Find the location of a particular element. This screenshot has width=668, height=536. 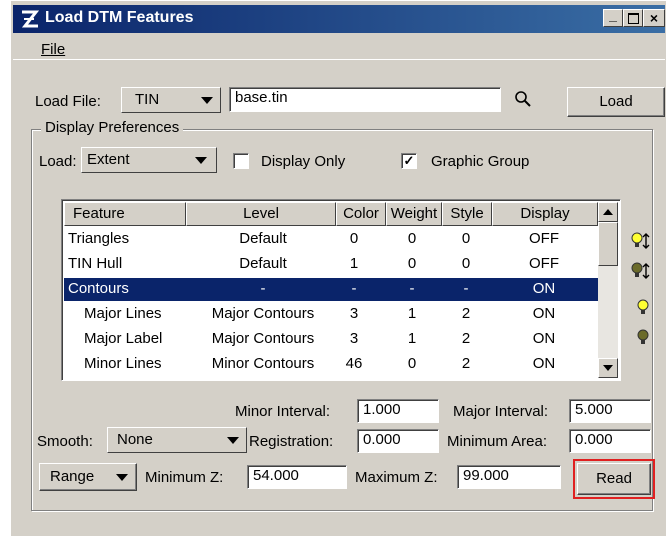

maximize-icon is located at coordinates (633, 18).